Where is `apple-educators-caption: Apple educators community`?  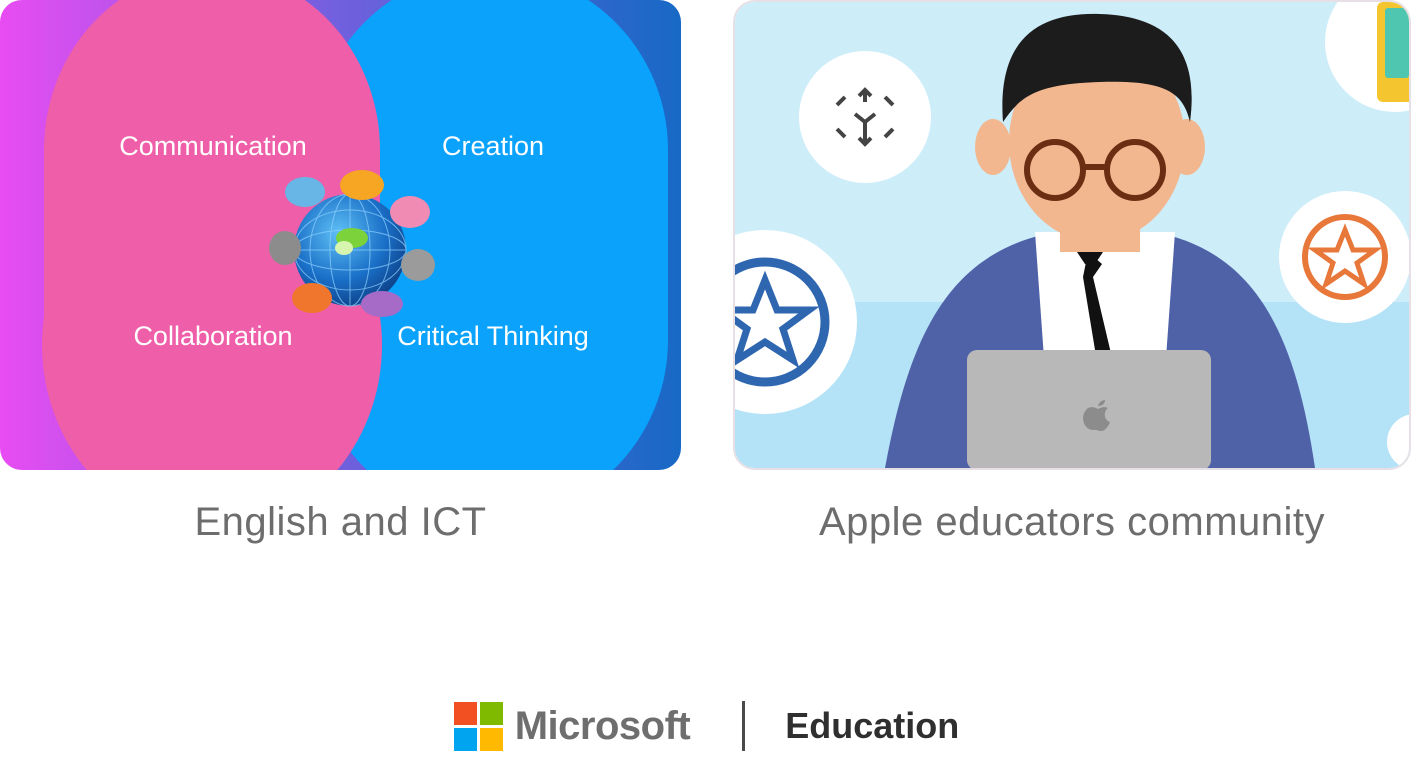
apple-educators-caption: Apple educators community is located at coordinates (1072, 522).